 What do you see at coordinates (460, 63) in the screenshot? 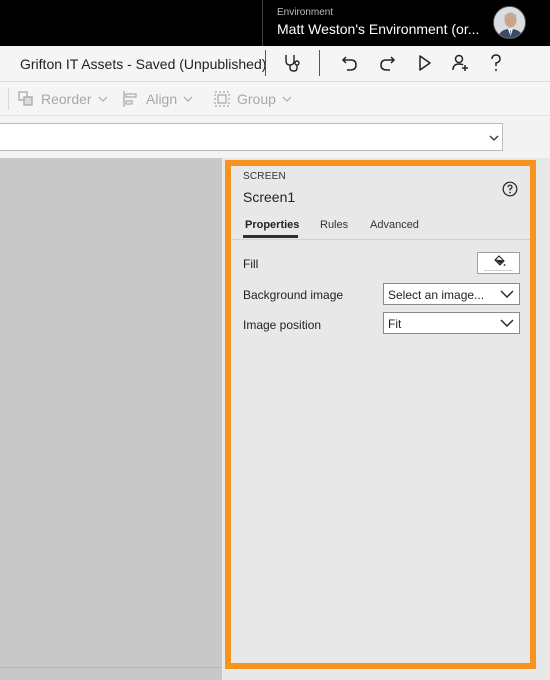
I see `share-user-icon` at bounding box center [460, 63].